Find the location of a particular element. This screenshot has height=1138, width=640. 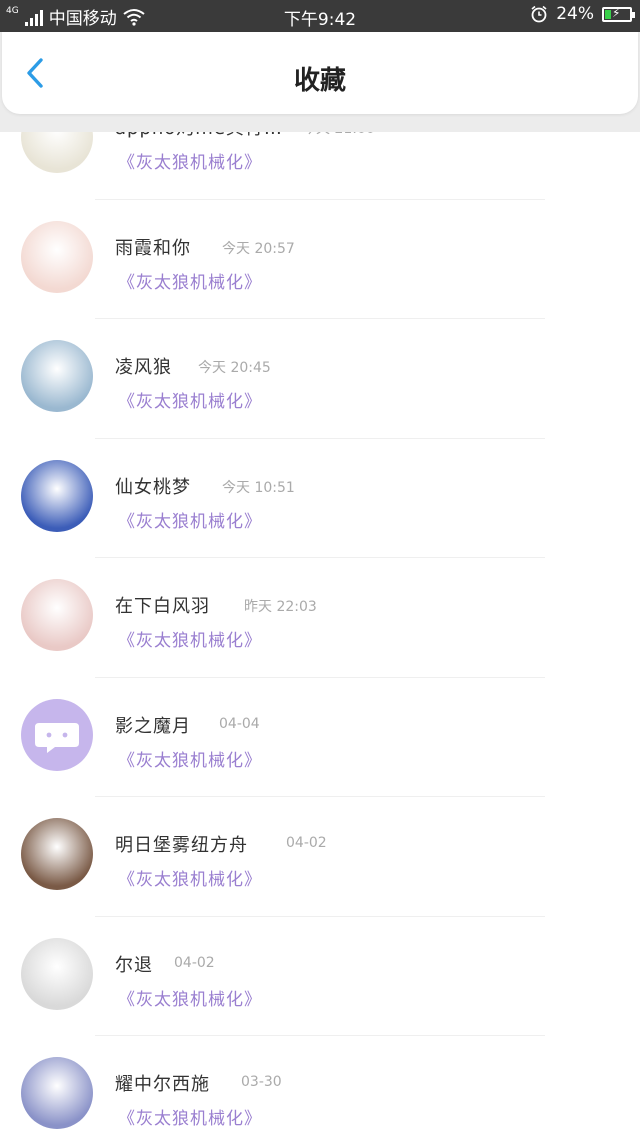

favorite-item: 尔退 04-02 《灰太狼机械化》 is located at coordinates (320, 976).